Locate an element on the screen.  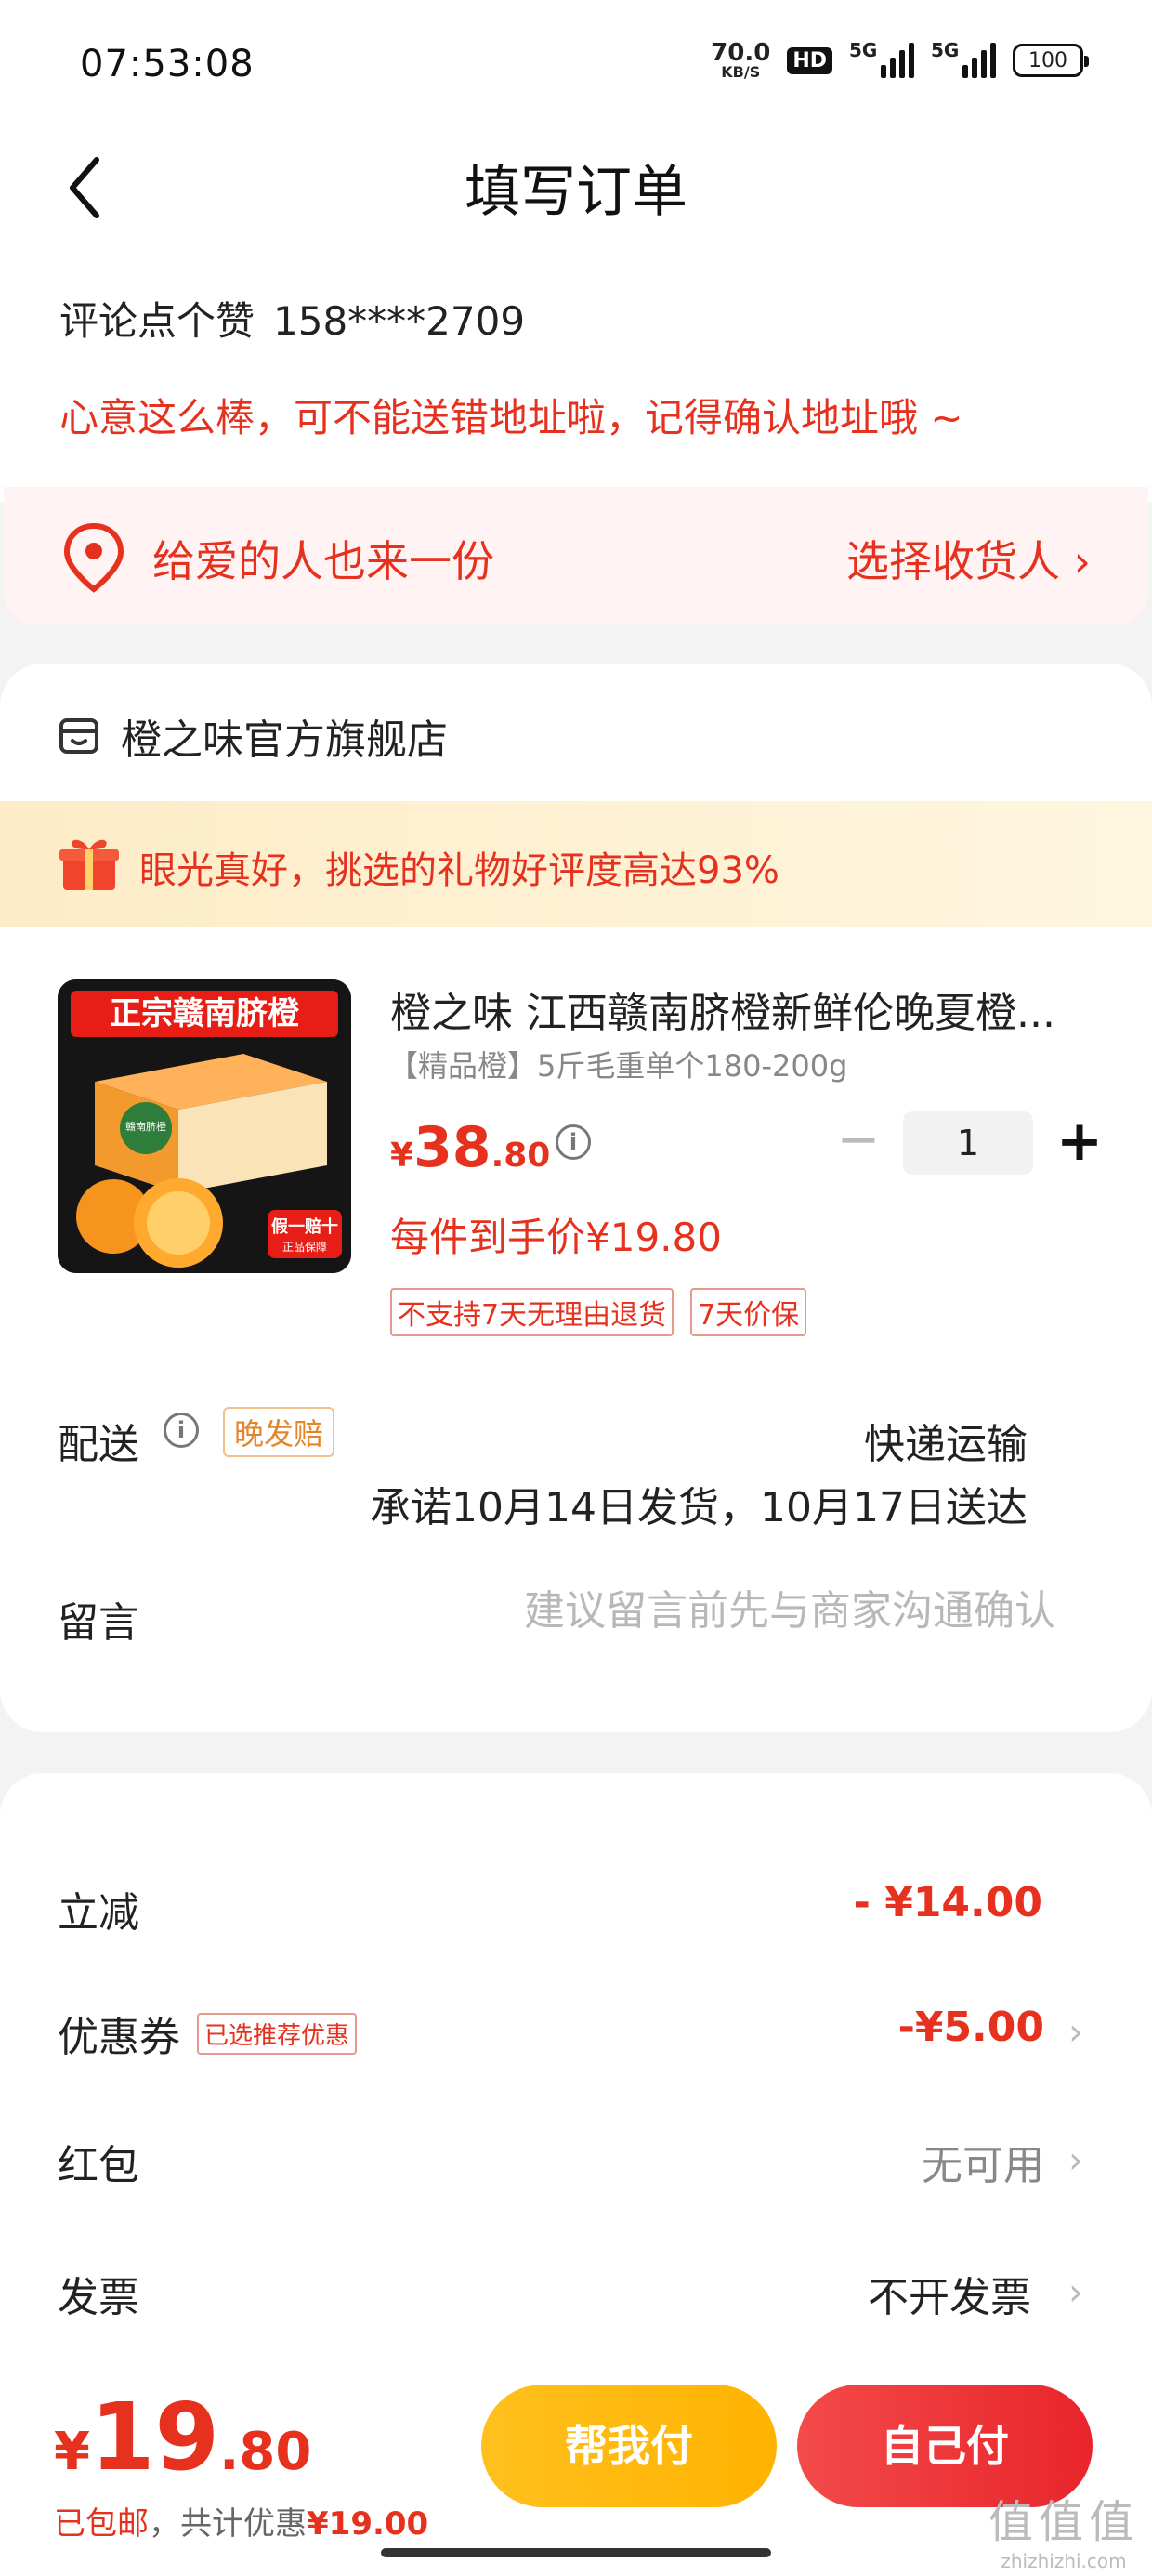
discount-label: 立减 is located at coordinates (98, 1913).